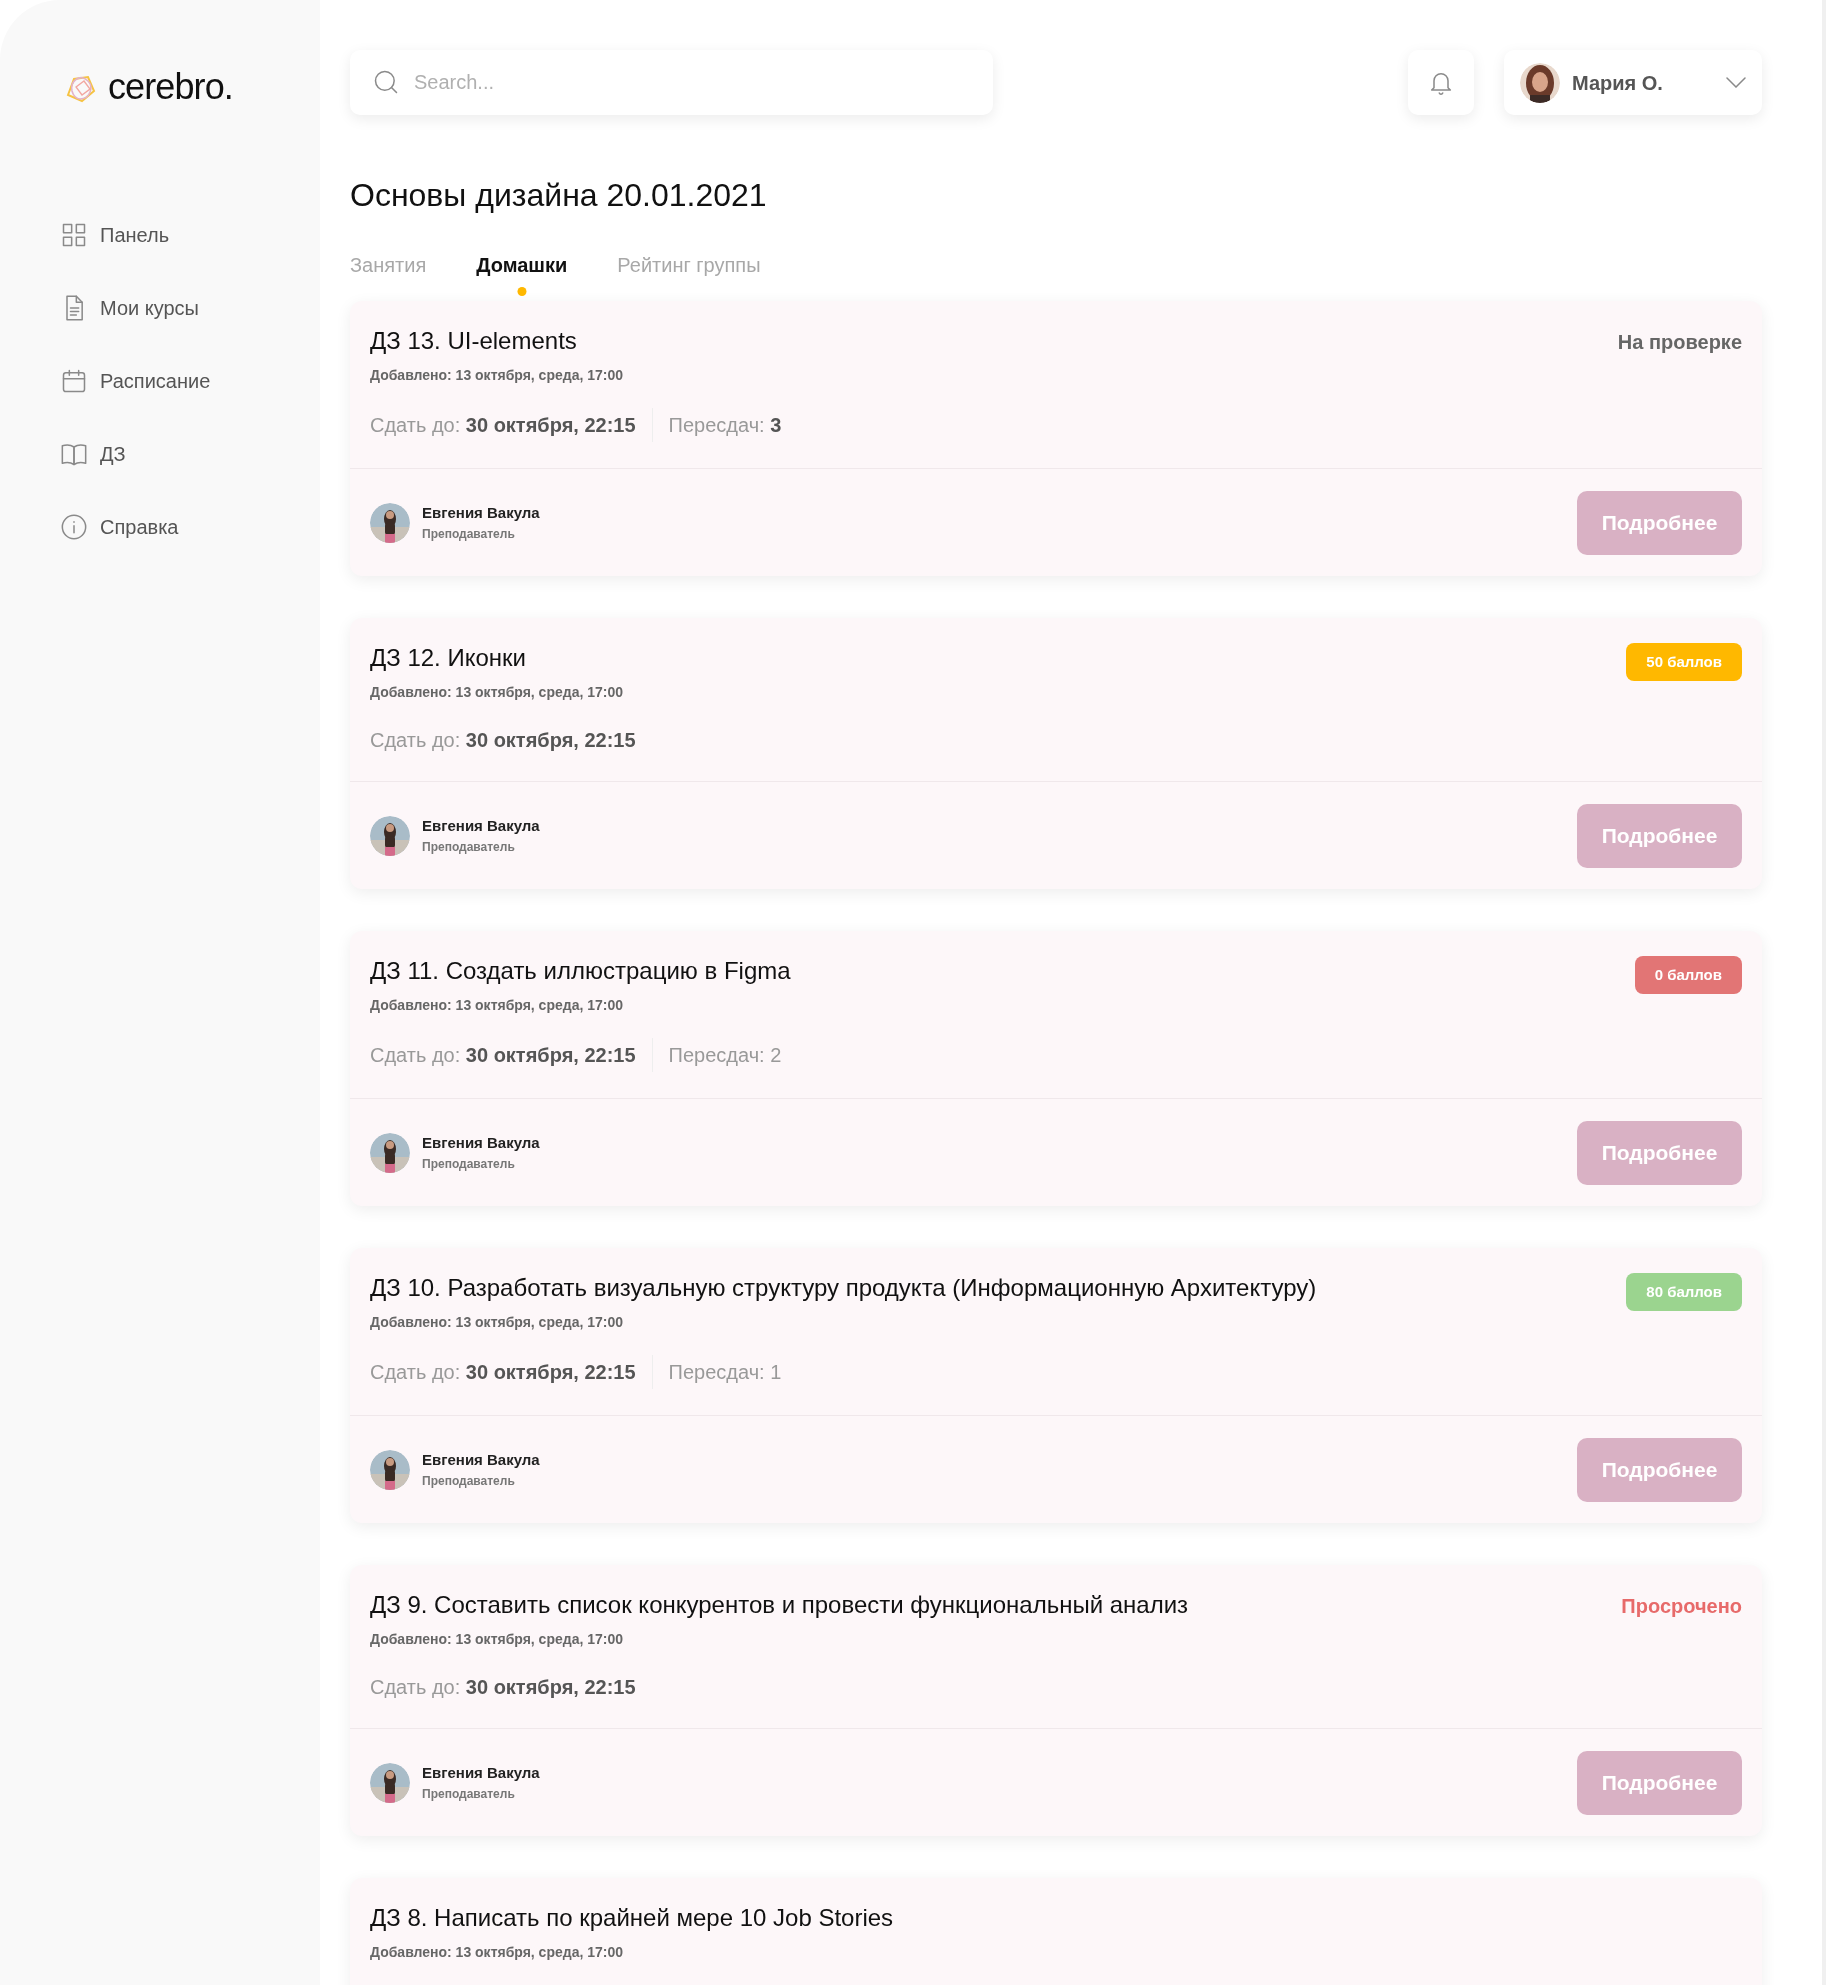  I want to click on notifications-button, so click(1441, 82).